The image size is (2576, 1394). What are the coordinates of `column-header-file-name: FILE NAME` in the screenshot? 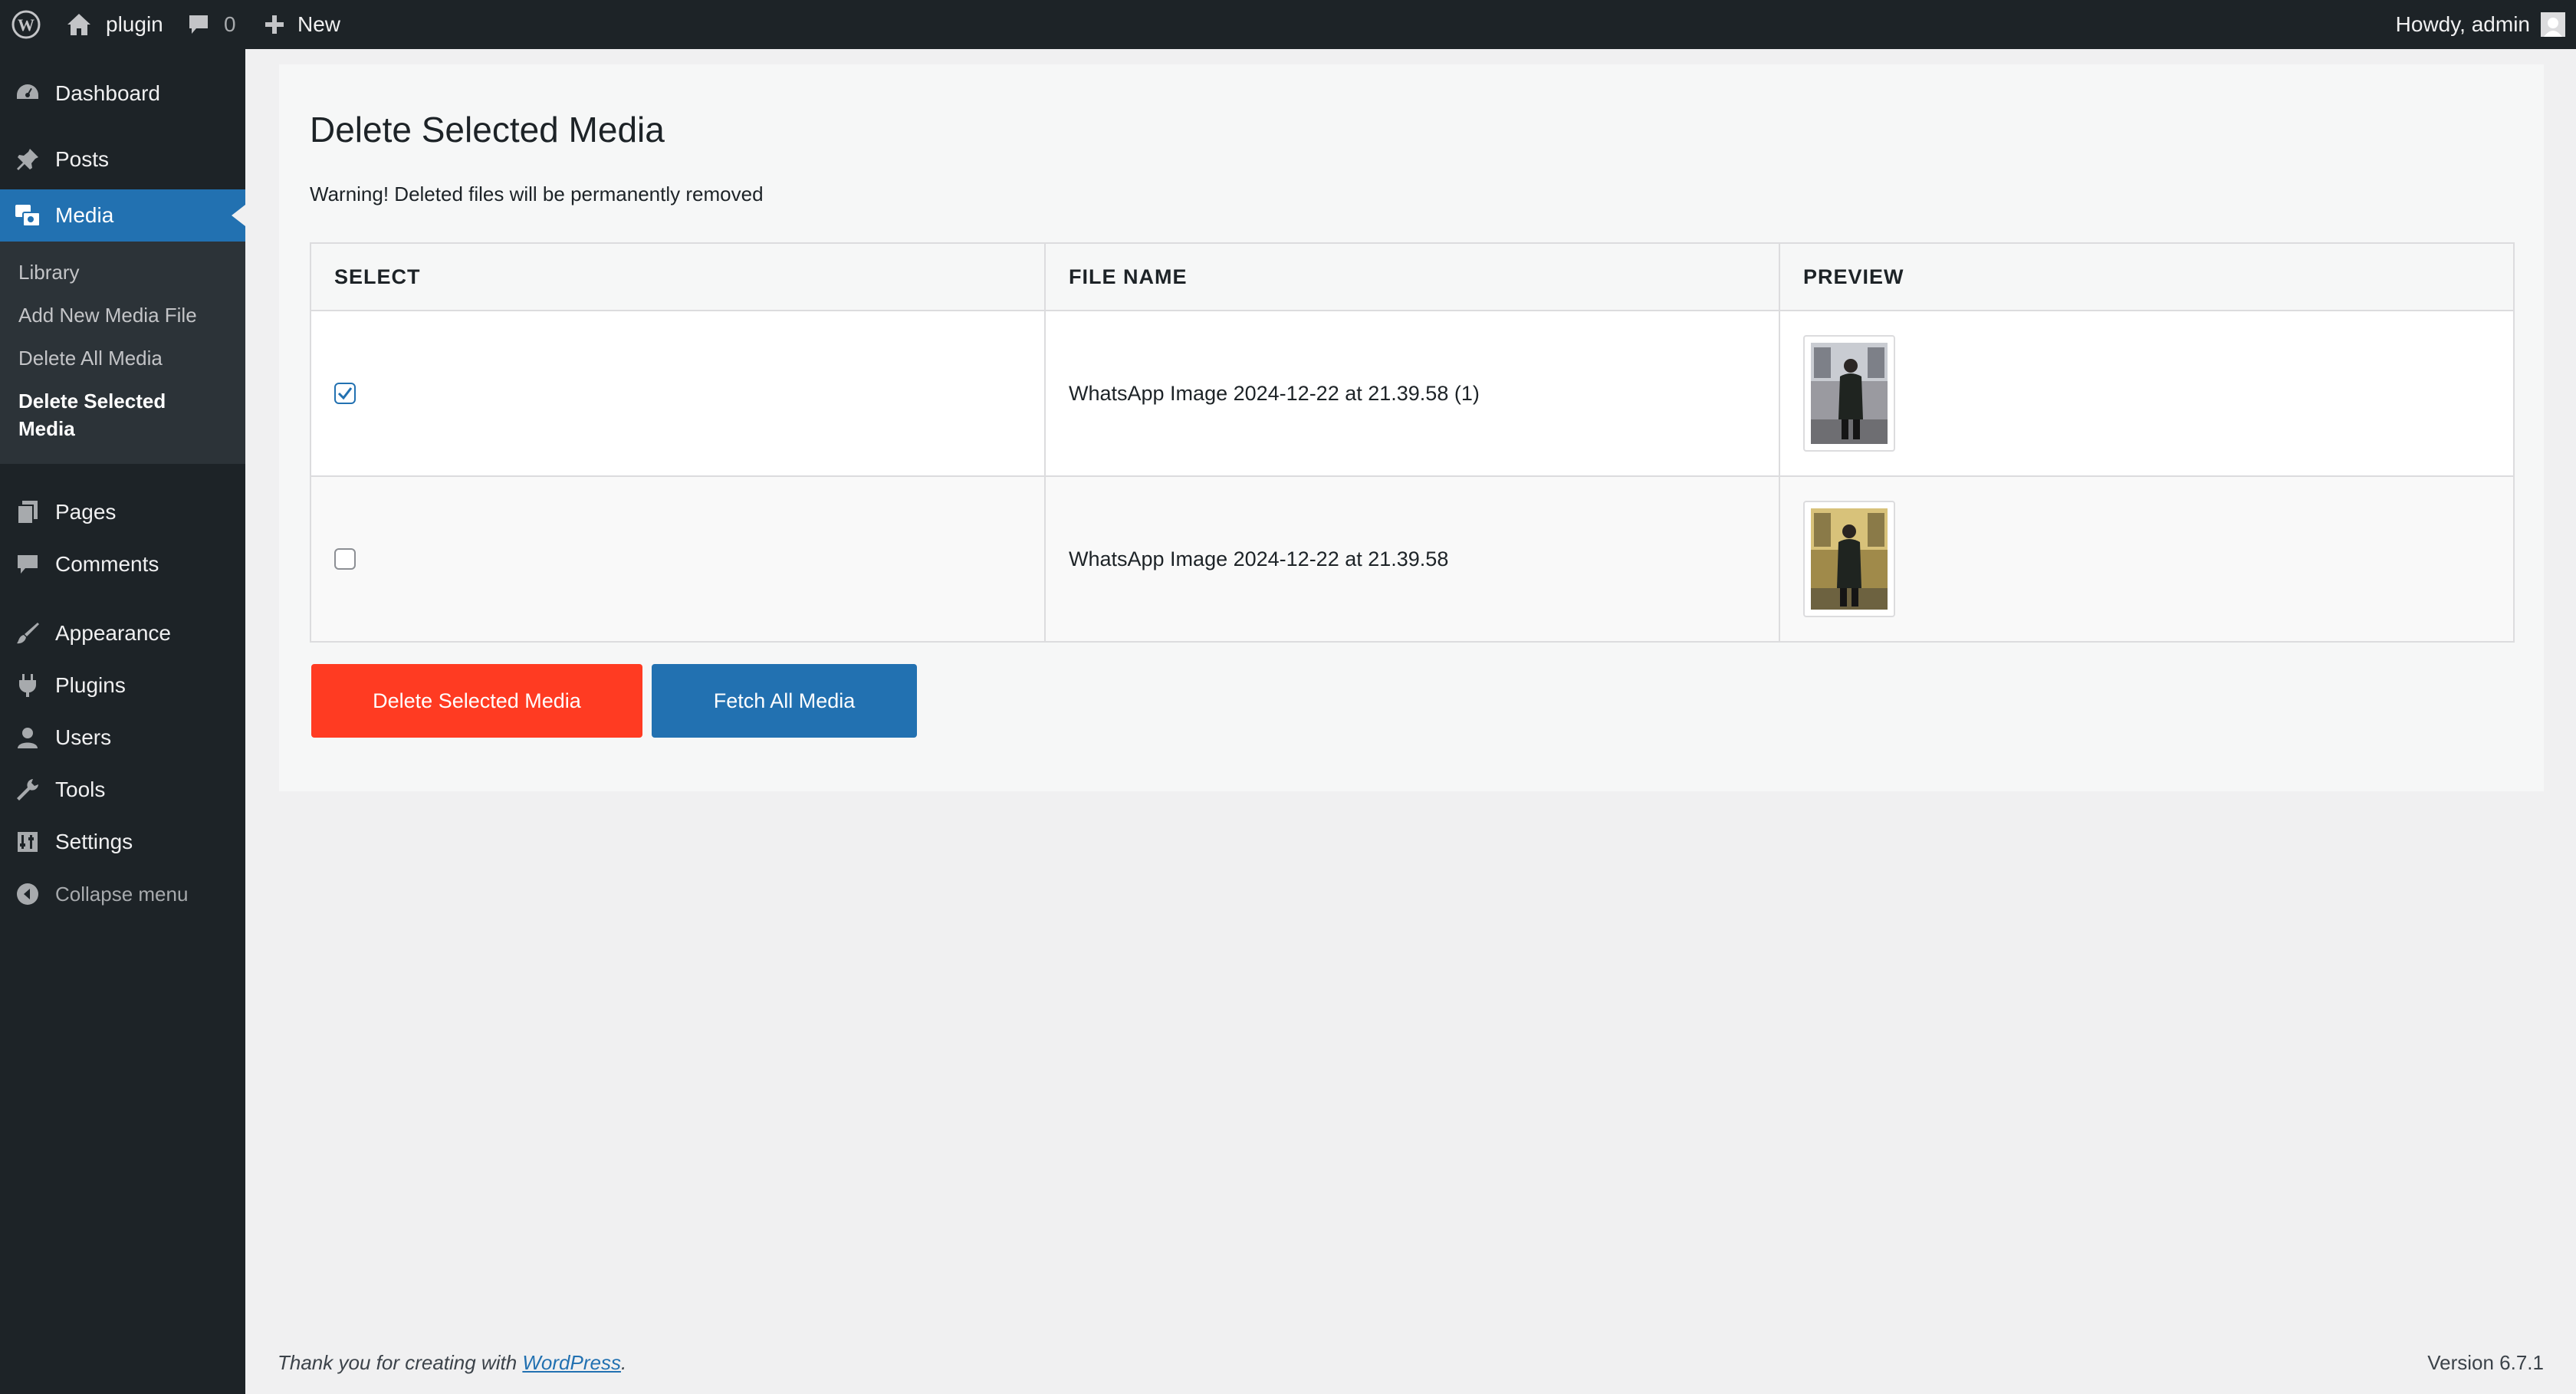 It's located at (1412, 276).